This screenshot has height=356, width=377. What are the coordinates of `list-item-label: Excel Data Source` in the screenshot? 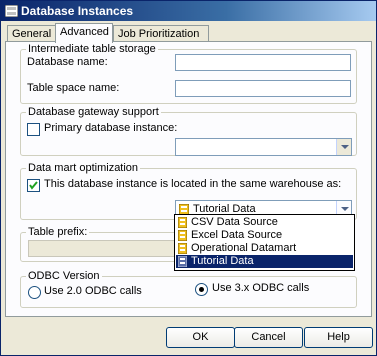 It's located at (237, 235).